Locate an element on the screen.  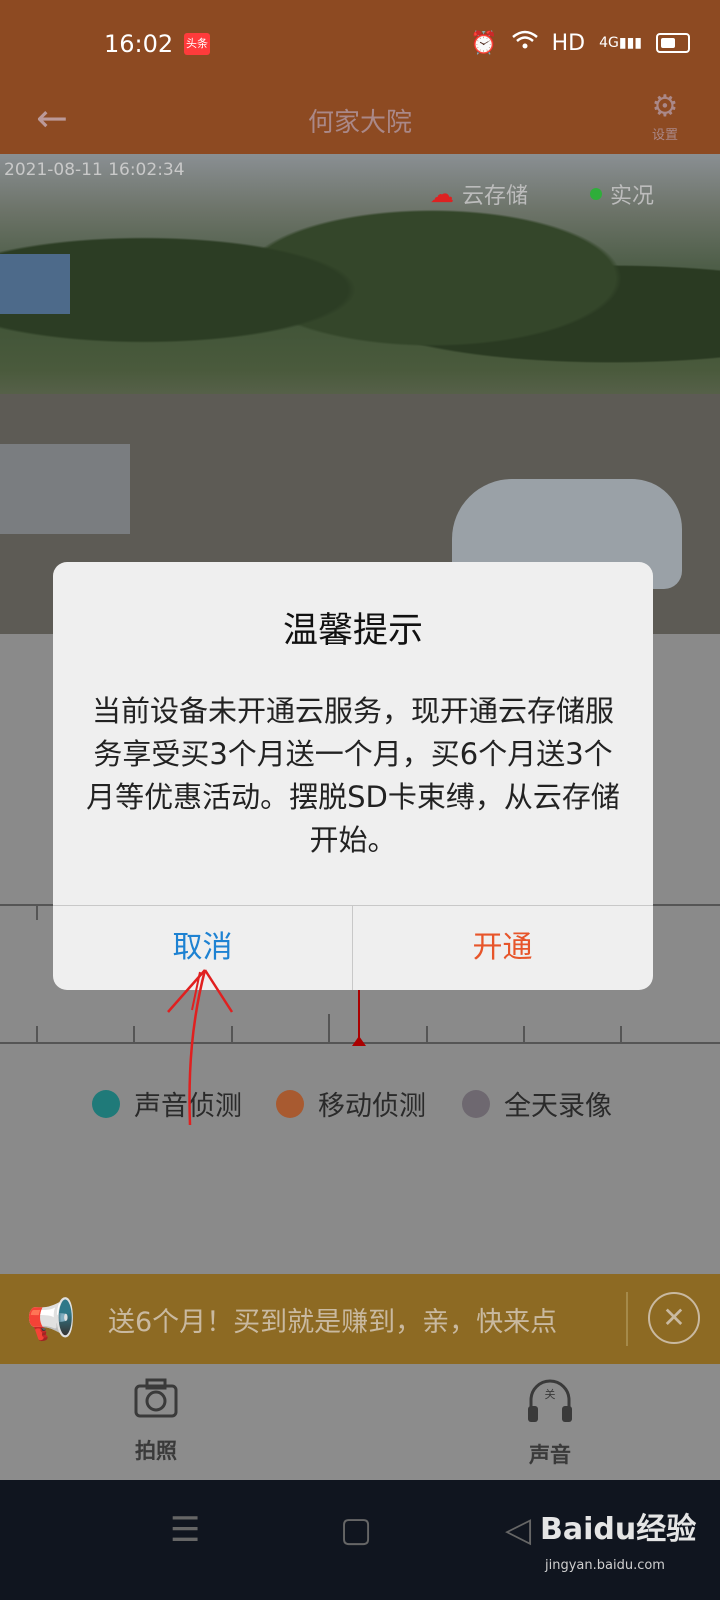
video-shed is located at coordinates (35, 284).